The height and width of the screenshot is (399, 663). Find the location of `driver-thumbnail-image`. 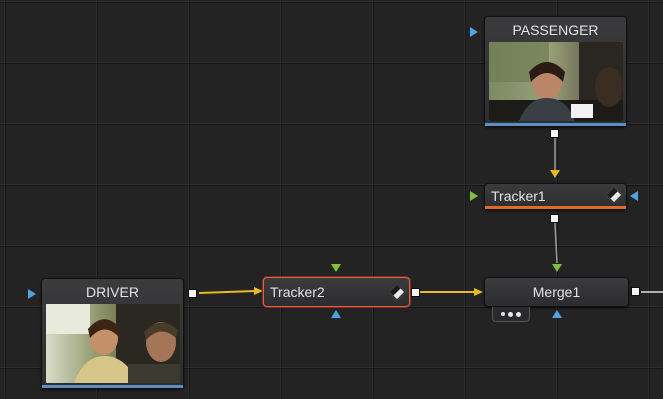

driver-thumbnail-image is located at coordinates (113, 343).